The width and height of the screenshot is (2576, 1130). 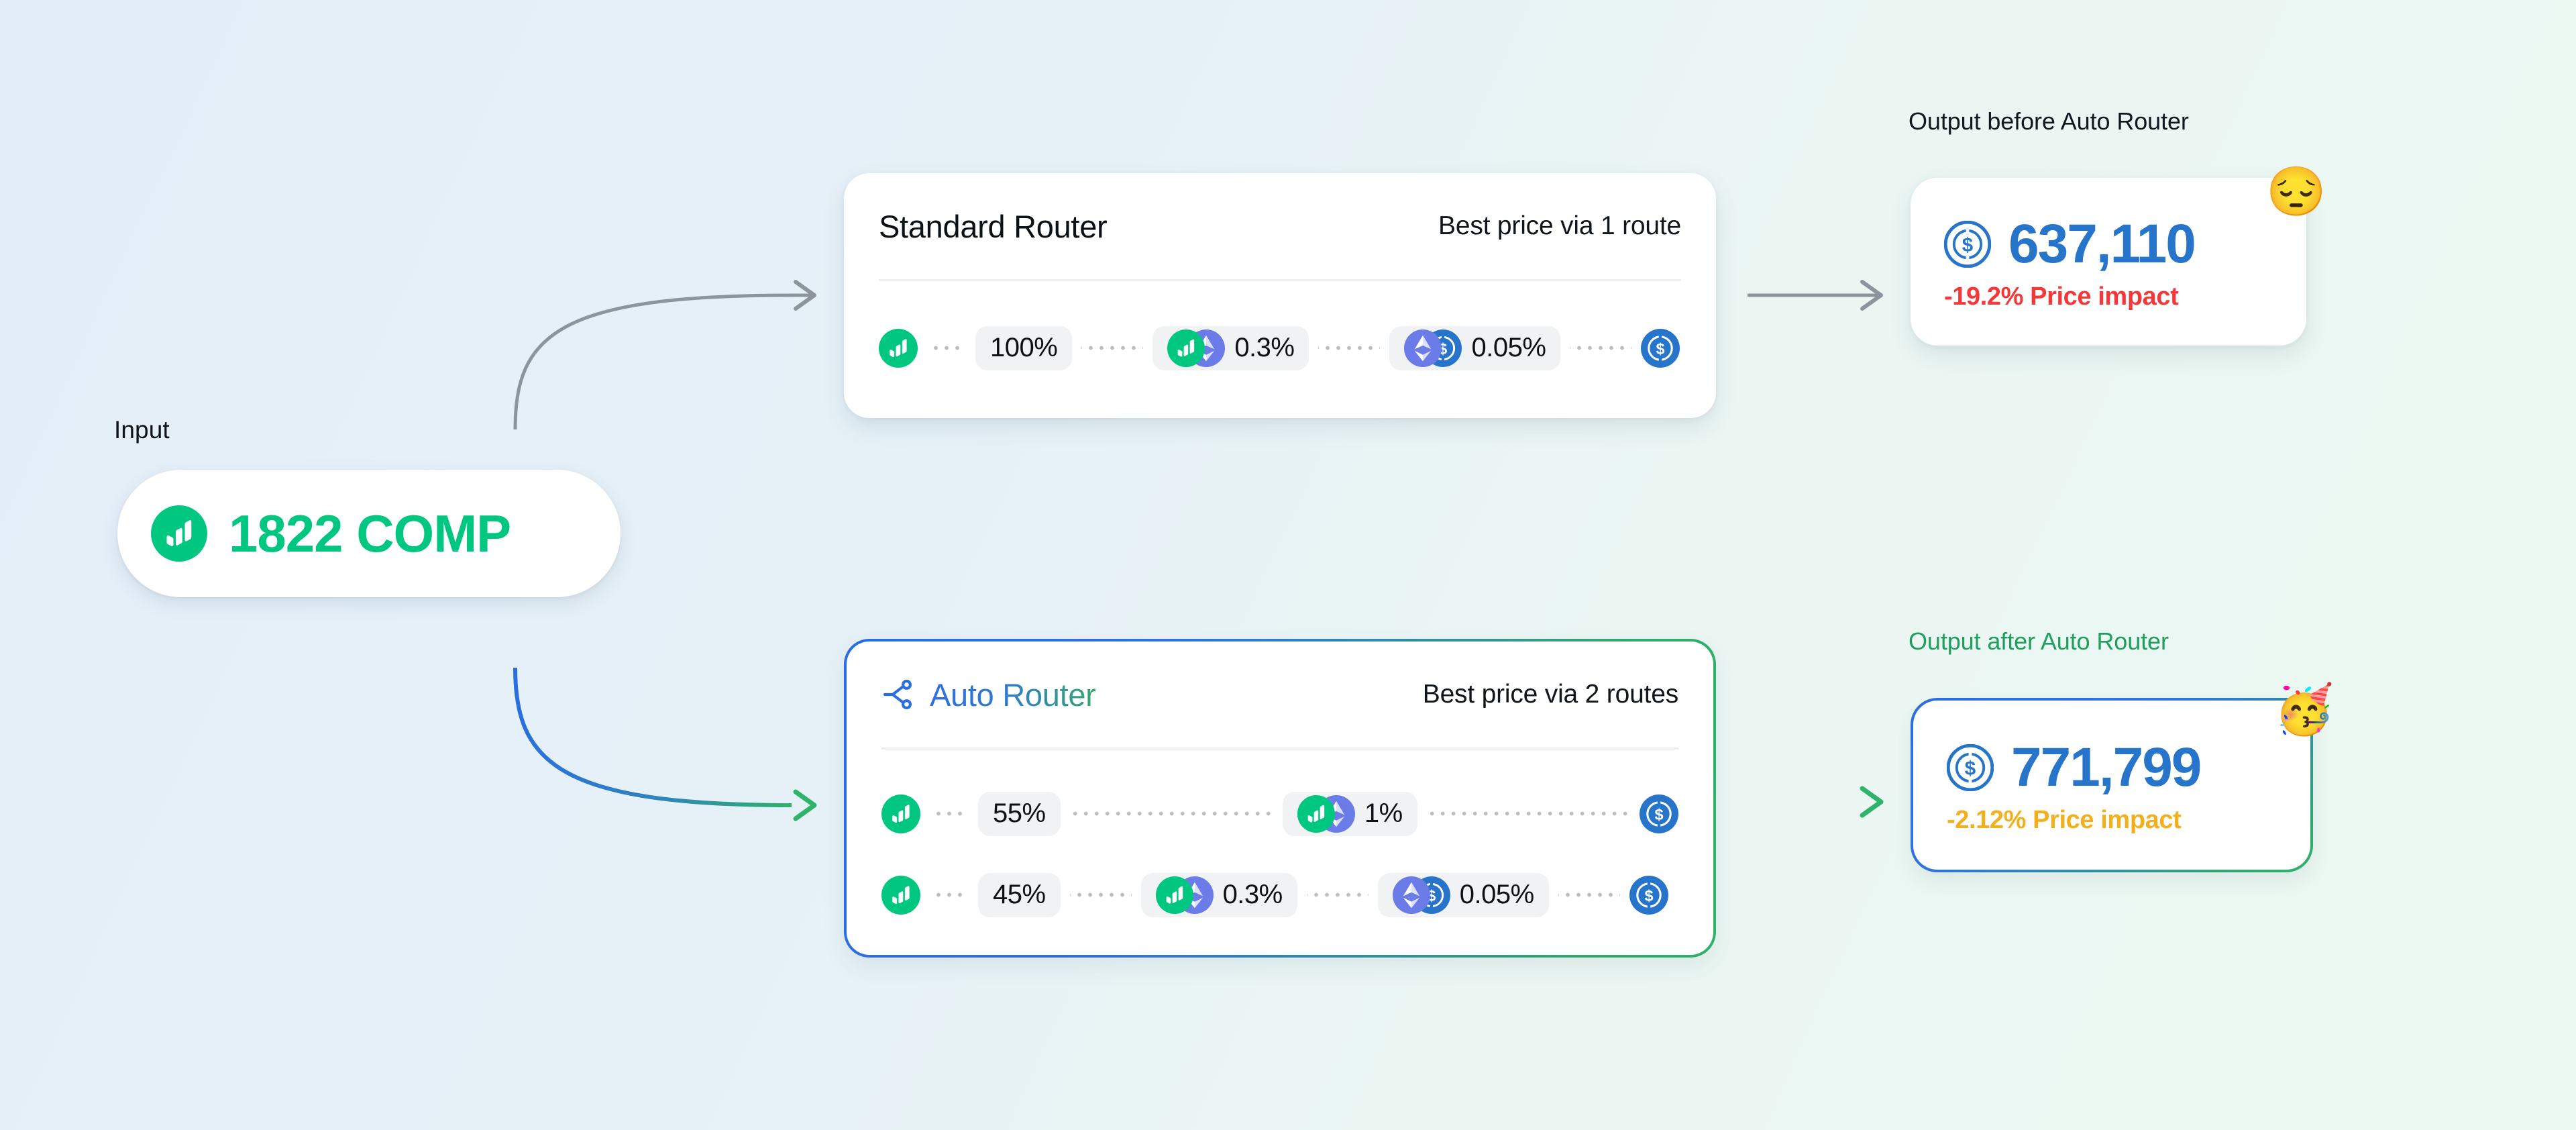 I want to click on auto-router-header: Auto Router Best price via 2 routes, so click(x=1279, y=694).